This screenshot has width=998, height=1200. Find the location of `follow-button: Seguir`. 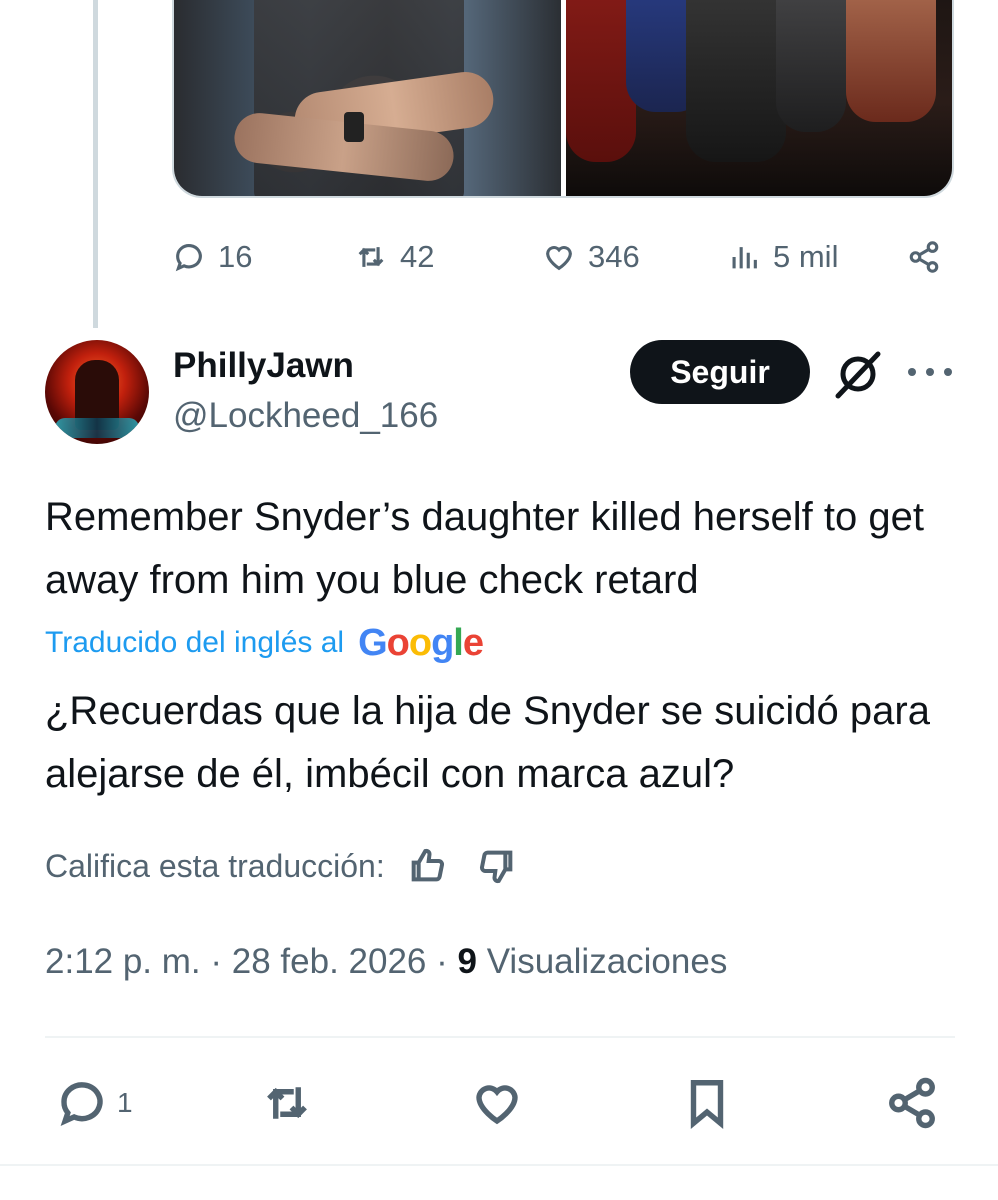

follow-button: Seguir is located at coordinates (720, 372).